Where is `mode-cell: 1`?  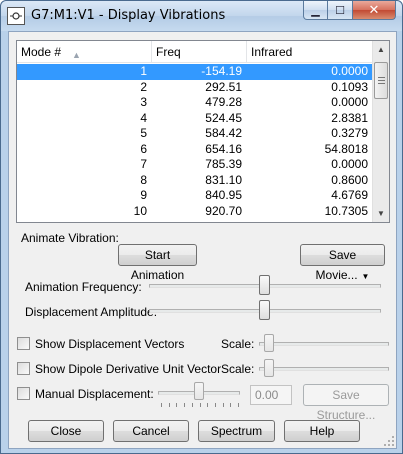 mode-cell: 1 is located at coordinates (143, 71).